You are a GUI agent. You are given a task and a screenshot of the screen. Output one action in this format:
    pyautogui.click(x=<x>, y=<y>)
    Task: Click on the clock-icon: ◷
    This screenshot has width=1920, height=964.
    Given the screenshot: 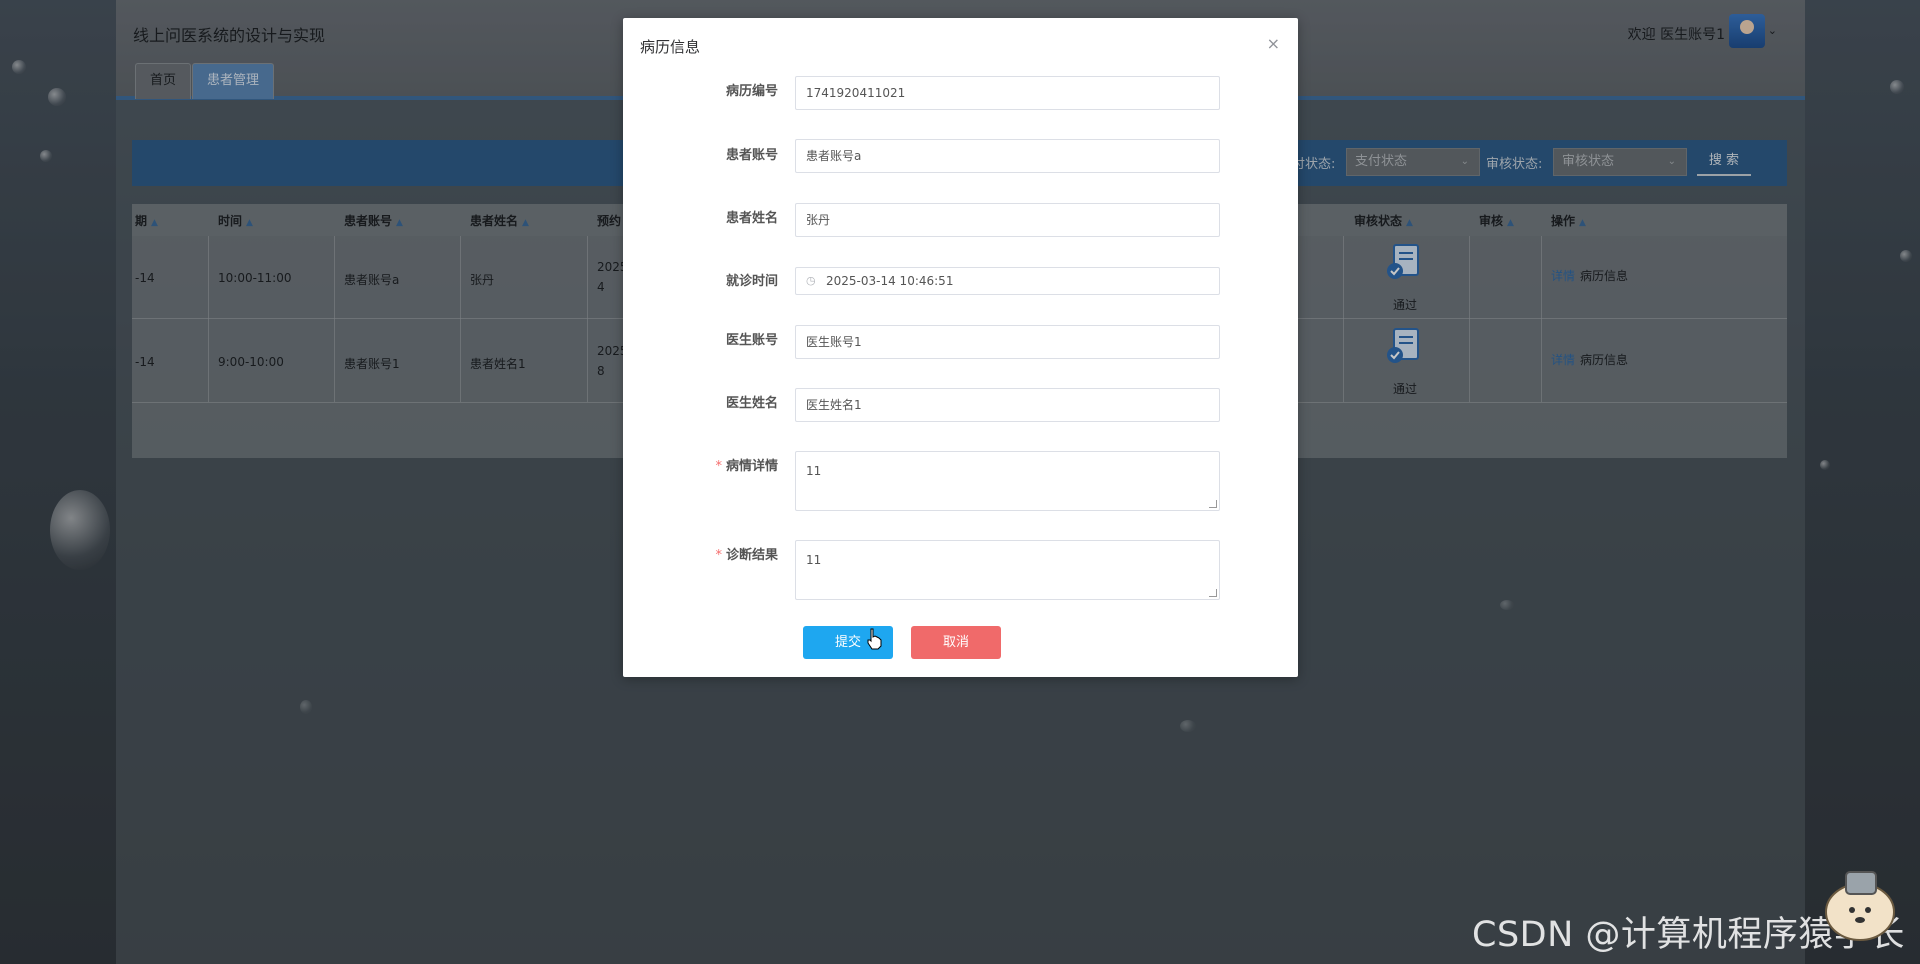 What is the action you would take?
    pyautogui.click(x=811, y=280)
    